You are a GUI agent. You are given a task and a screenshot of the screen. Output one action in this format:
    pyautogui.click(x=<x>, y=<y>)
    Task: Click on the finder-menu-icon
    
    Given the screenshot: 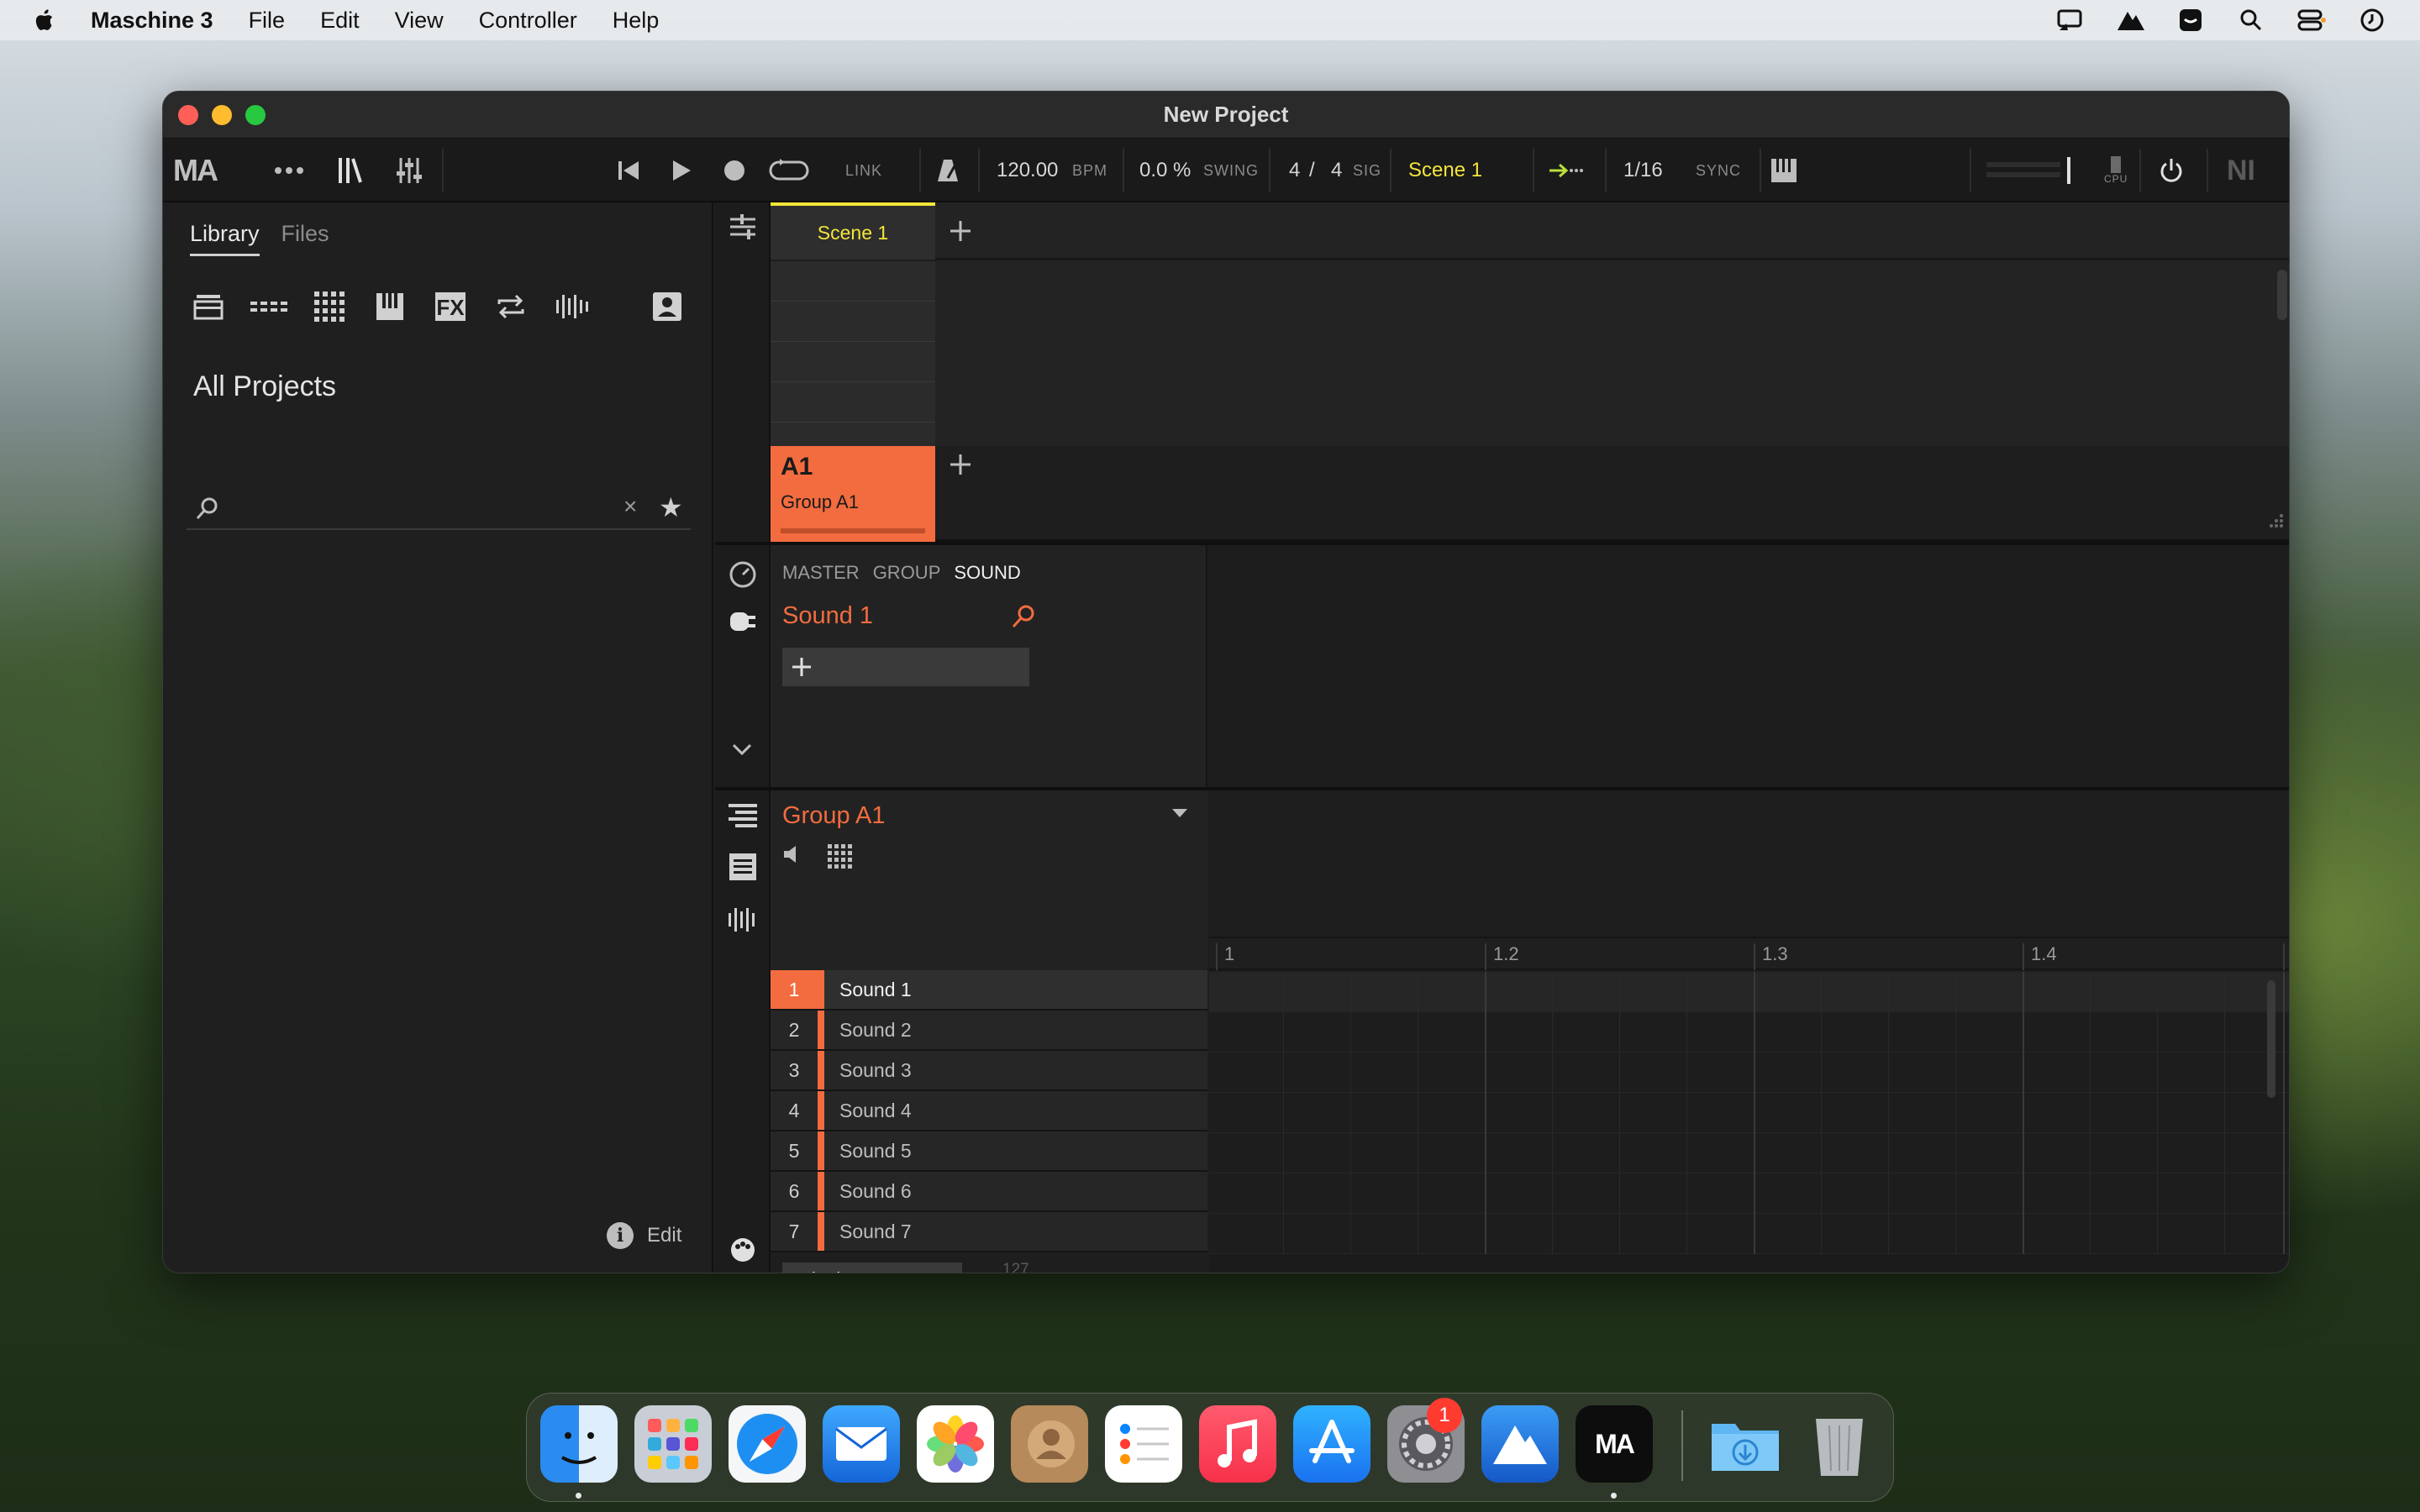 What is the action you would take?
    pyautogui.click(x=2190, y=20)
    